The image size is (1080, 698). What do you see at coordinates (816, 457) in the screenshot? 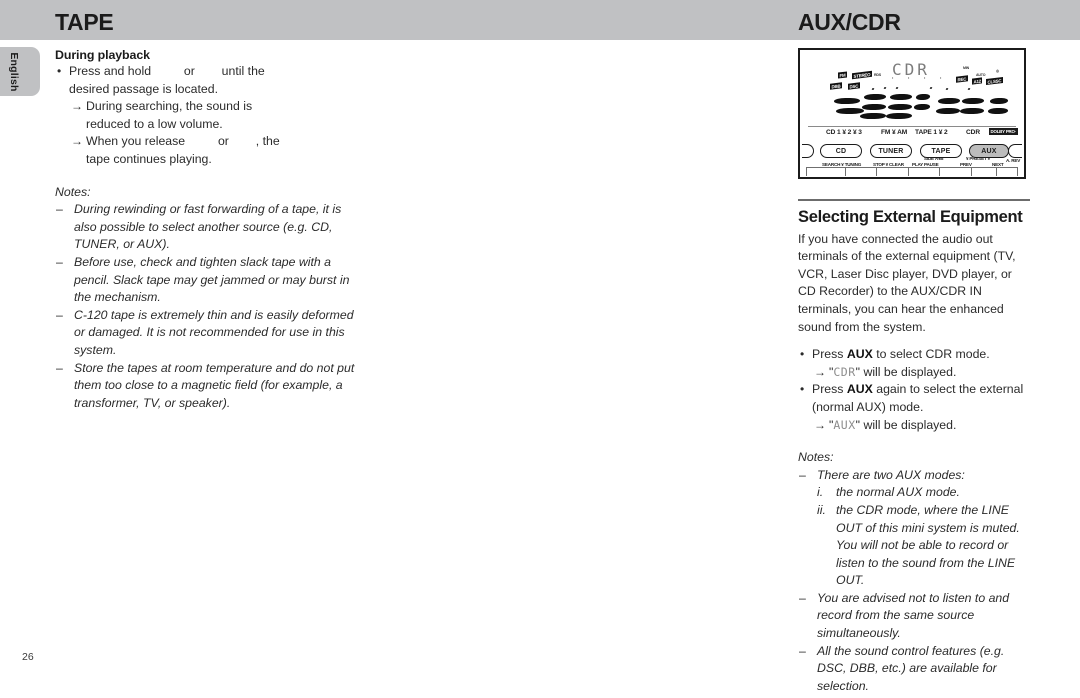
I see `right-notes-title: Notes:` at bounding box center [816, 457].